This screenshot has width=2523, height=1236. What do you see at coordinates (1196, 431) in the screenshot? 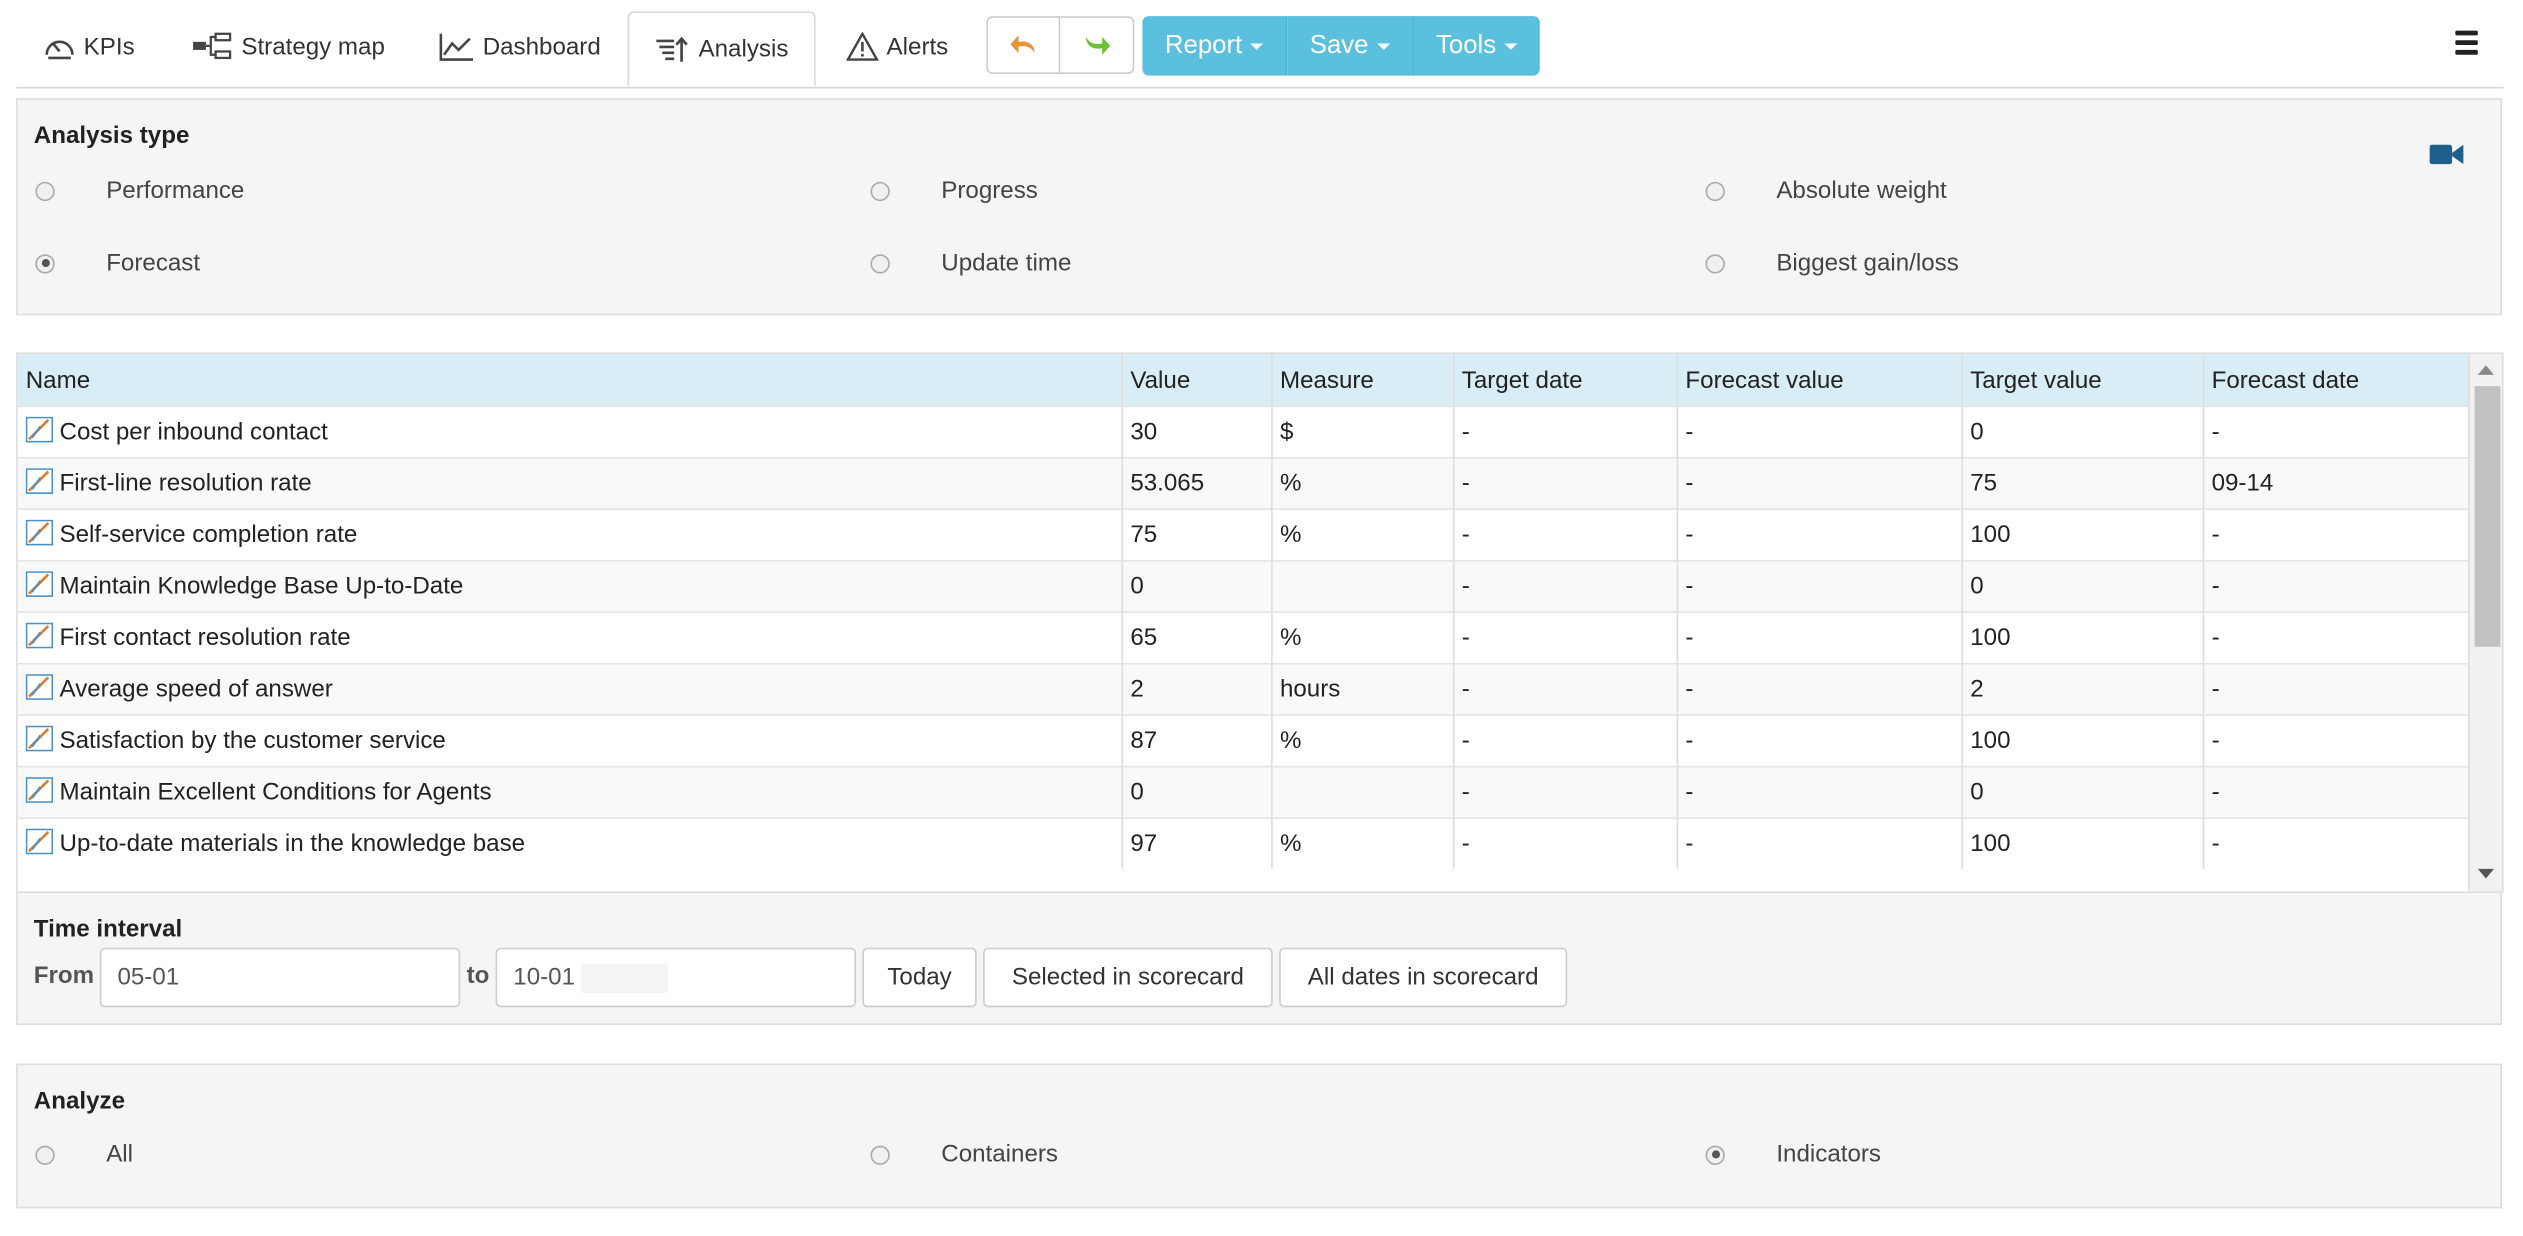
I see `cell-value: 30` at bounding box center [1196, 431].